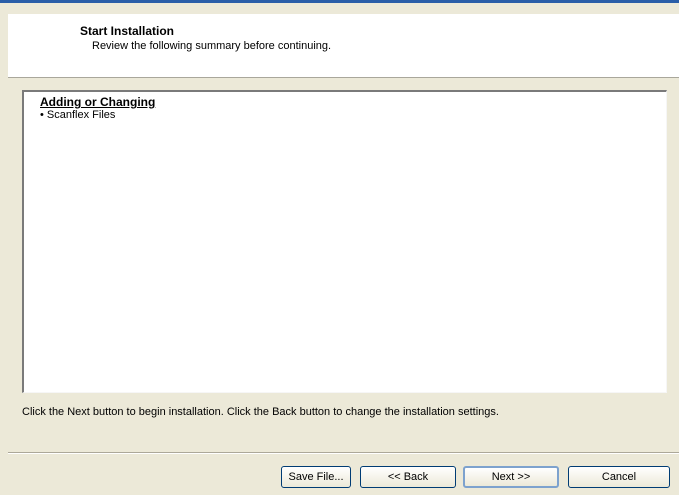  Describe the element at coordinates (343, 453) in the screenshot. I see `footer-divider` at that location.